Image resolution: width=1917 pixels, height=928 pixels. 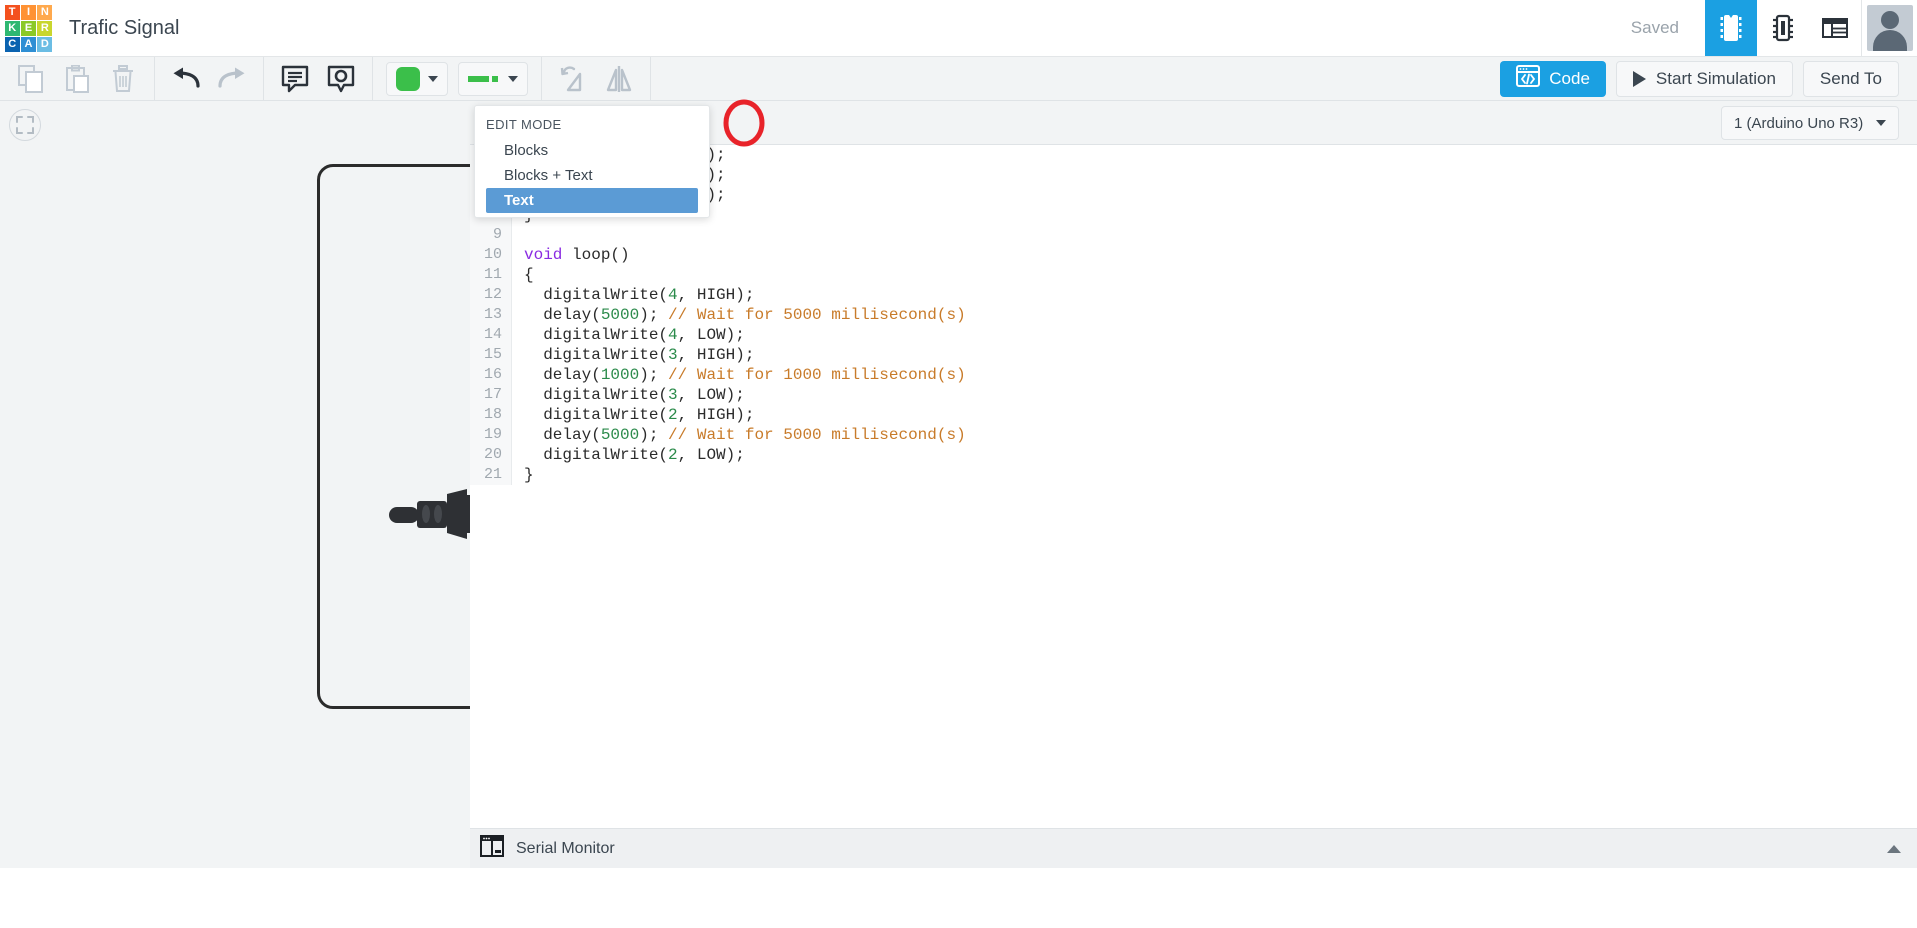 I want to click on code-line-text: digitalWrite(3, HIGH);, so click(x=639, y=355).